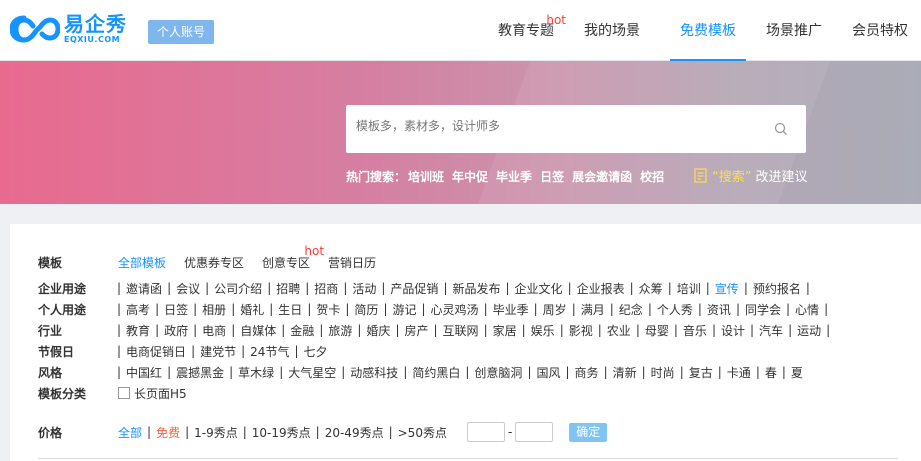 Image resolution: width=921 pixels, height=461 pixels. I want to click on filter-option: 满月, so click(593, 309).